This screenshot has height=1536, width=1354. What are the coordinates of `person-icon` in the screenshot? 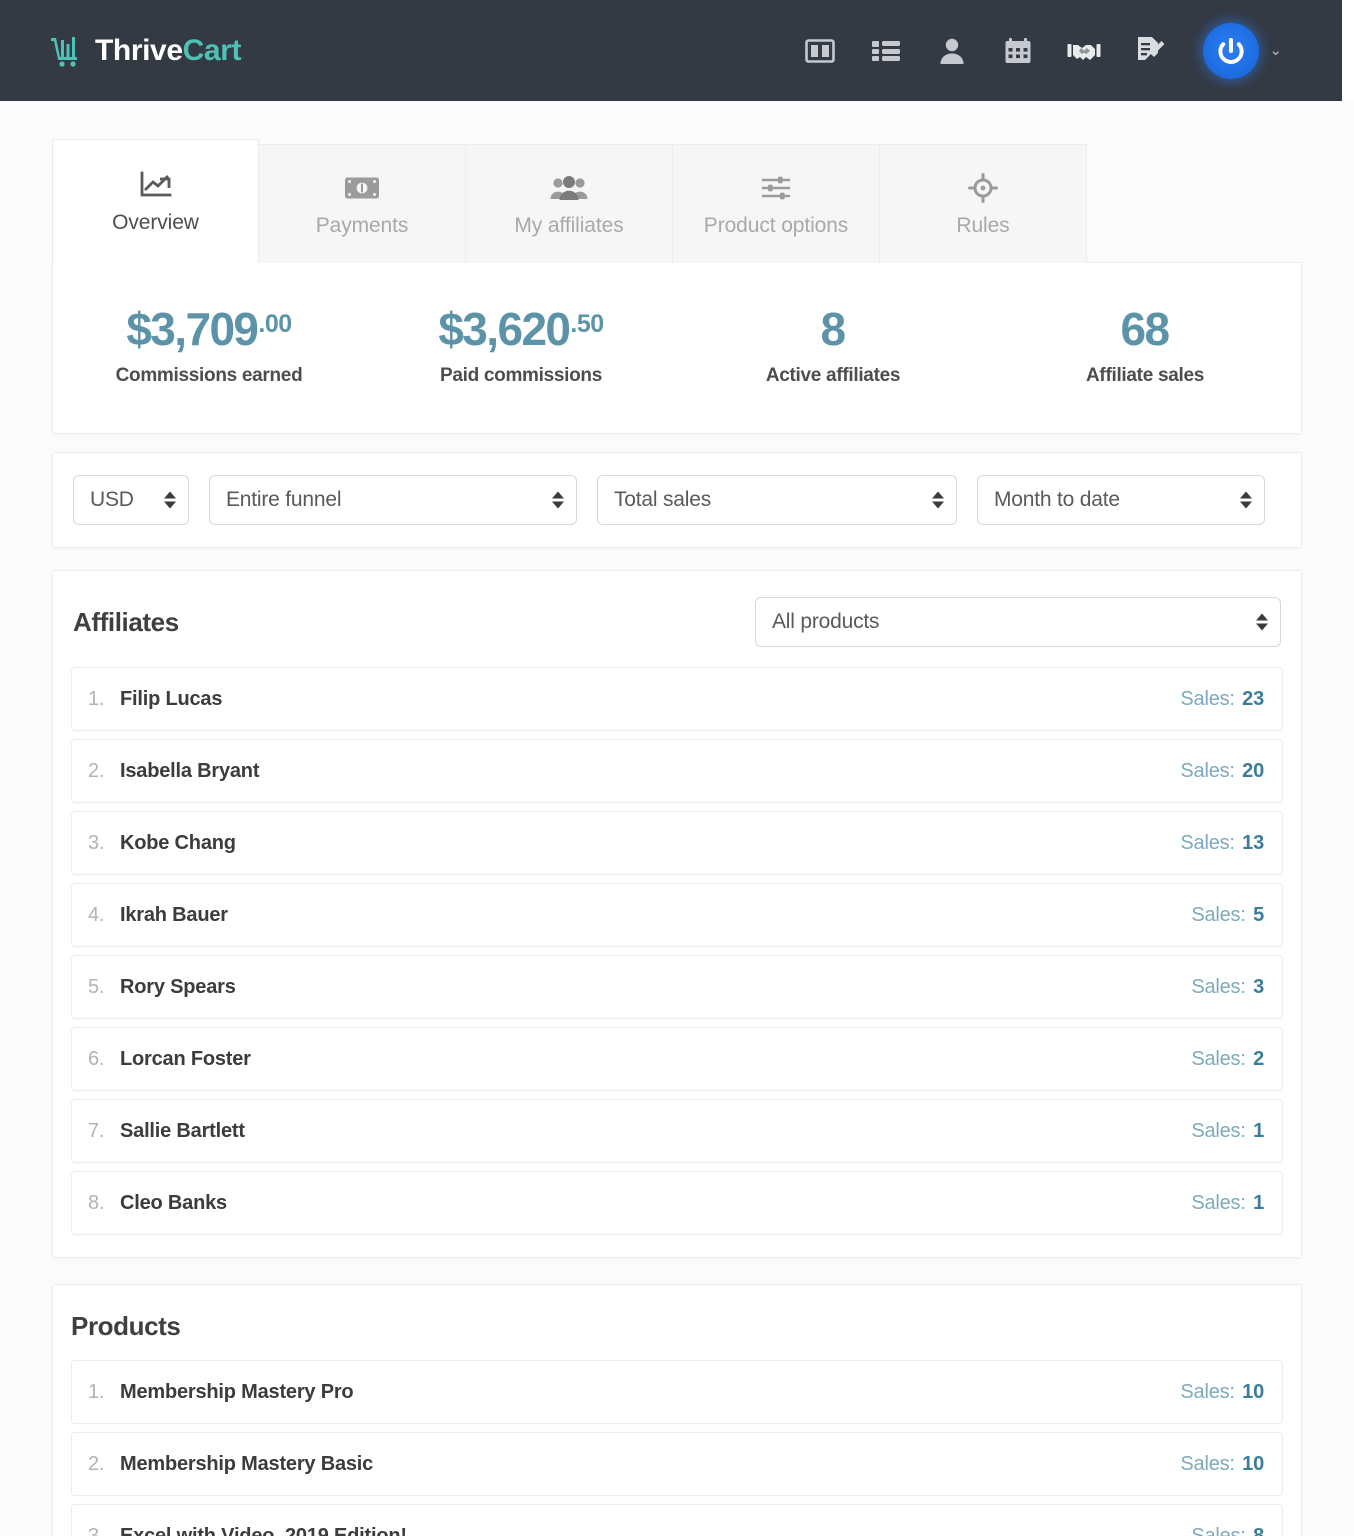 It's located at (952, 51).